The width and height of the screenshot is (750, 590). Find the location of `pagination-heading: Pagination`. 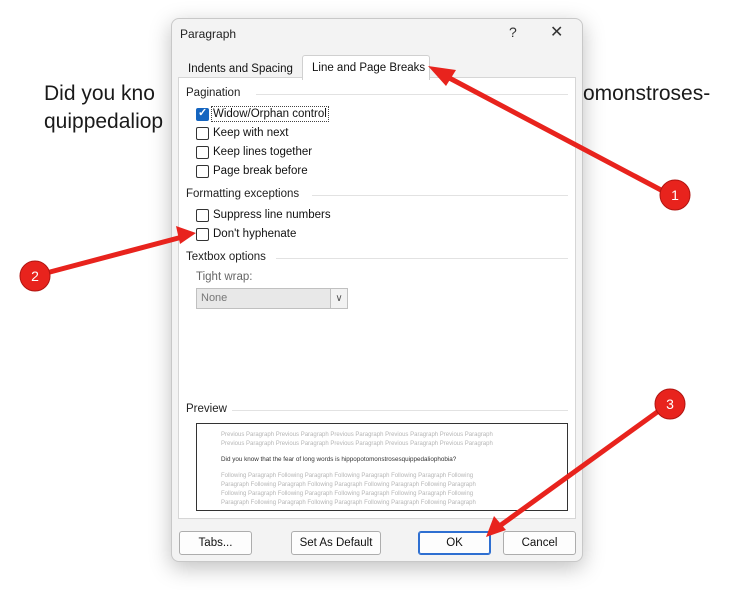

pagination-heading: Pagination is located at coordinates (213, 93).